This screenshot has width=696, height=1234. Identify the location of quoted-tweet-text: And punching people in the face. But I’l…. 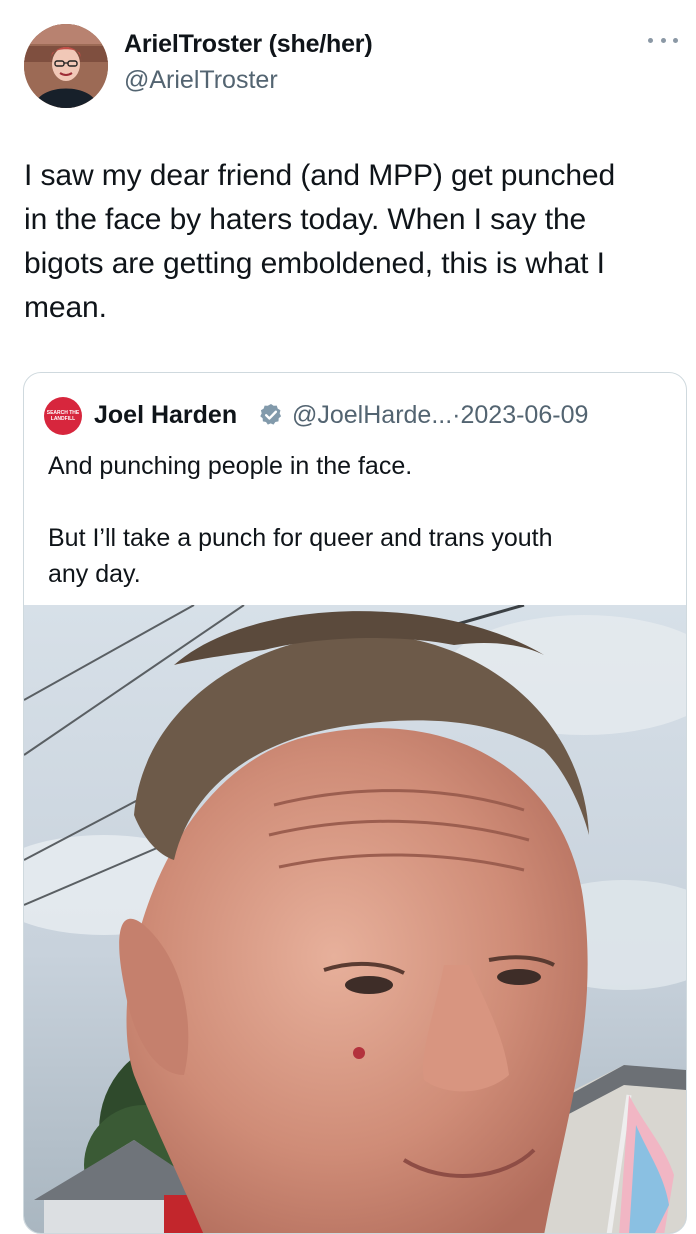
(300, 520).